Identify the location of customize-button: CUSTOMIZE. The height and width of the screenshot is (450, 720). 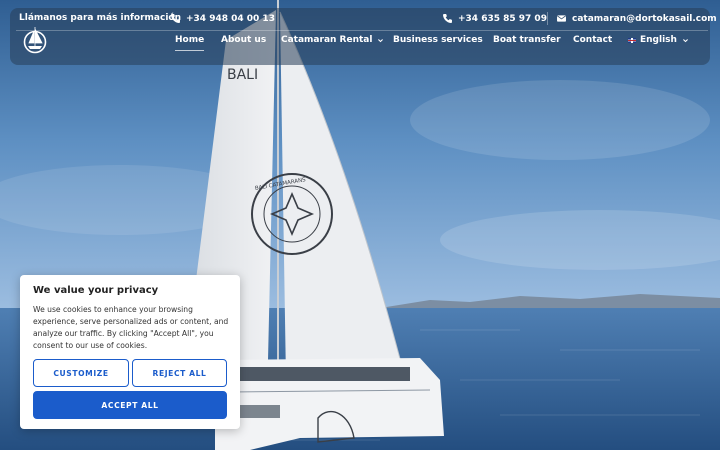
(81, 373).